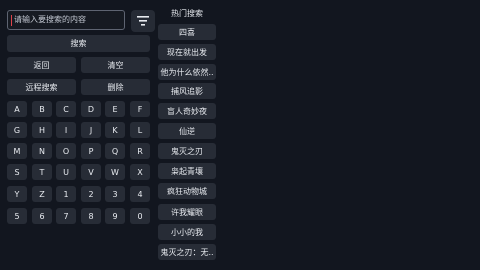 This screenshot has height=270, width=480. I want to click on key-n: N, so click(42, 151).